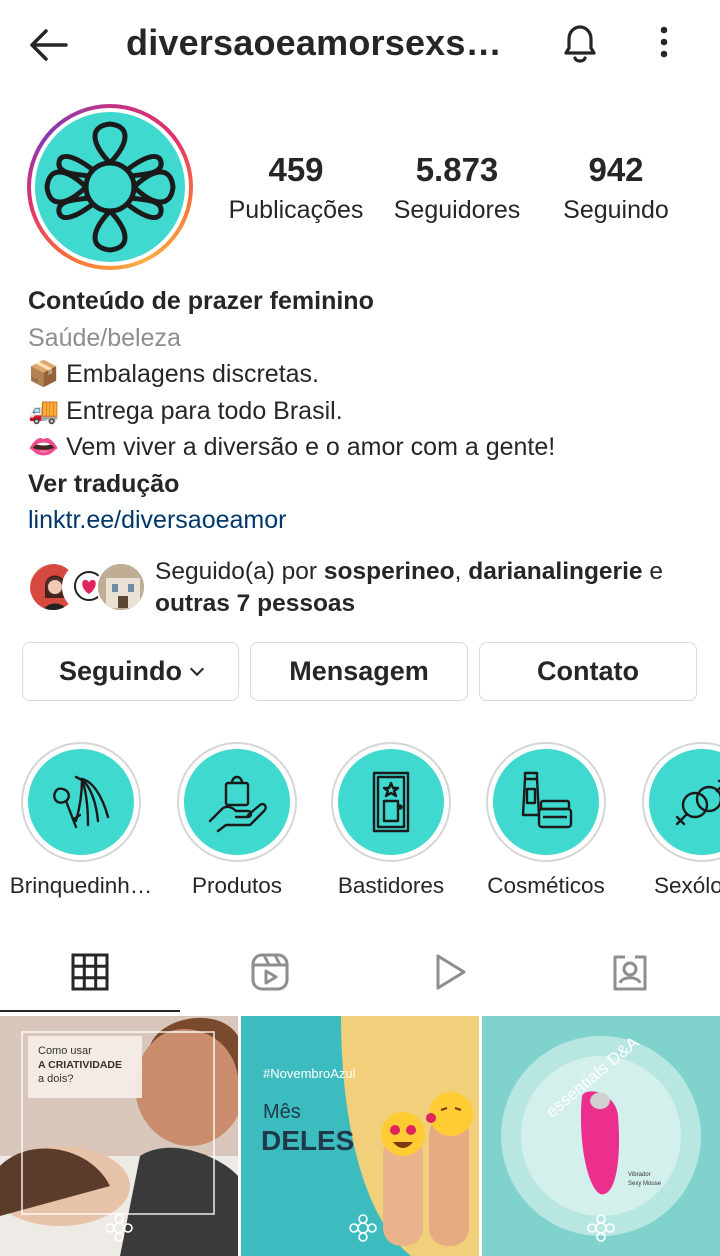 This screenshot has height=1256, width=720. I want to click on box-emoji-icon: 📦, so click(44, 374).